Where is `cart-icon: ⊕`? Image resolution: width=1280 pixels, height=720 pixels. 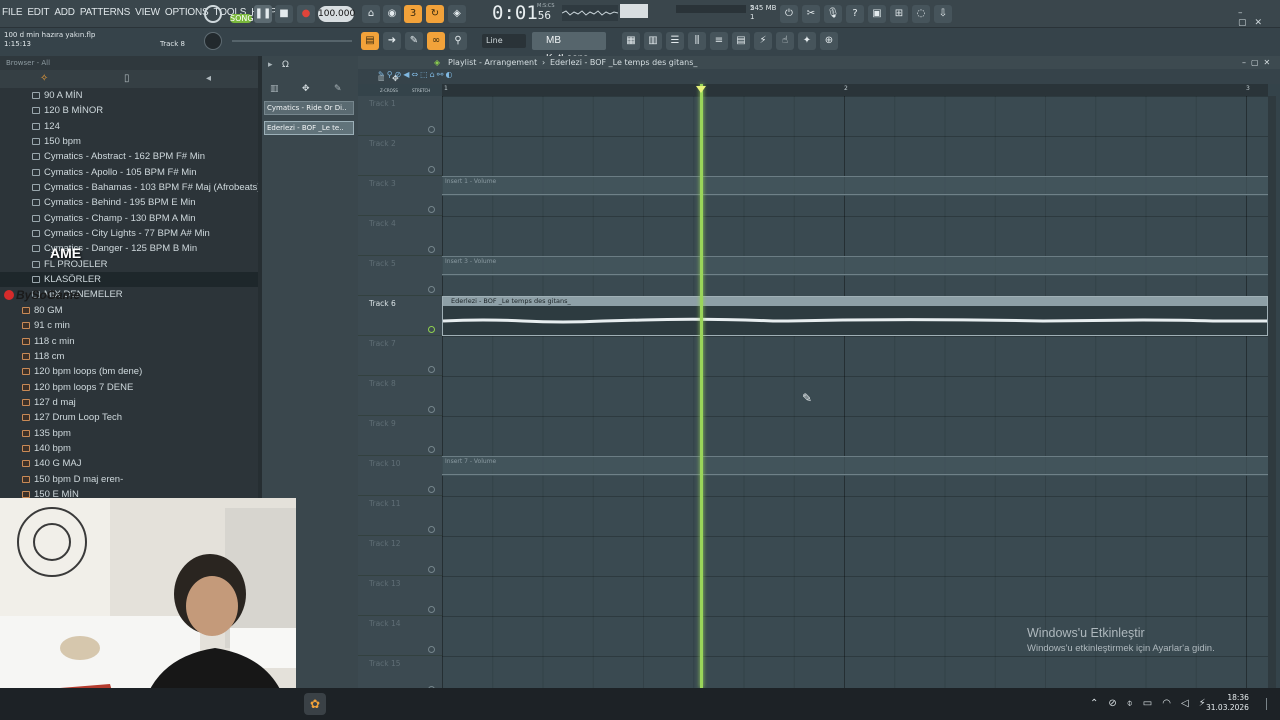 cart-icon: ⊕ is located at coordinates (829, 41).